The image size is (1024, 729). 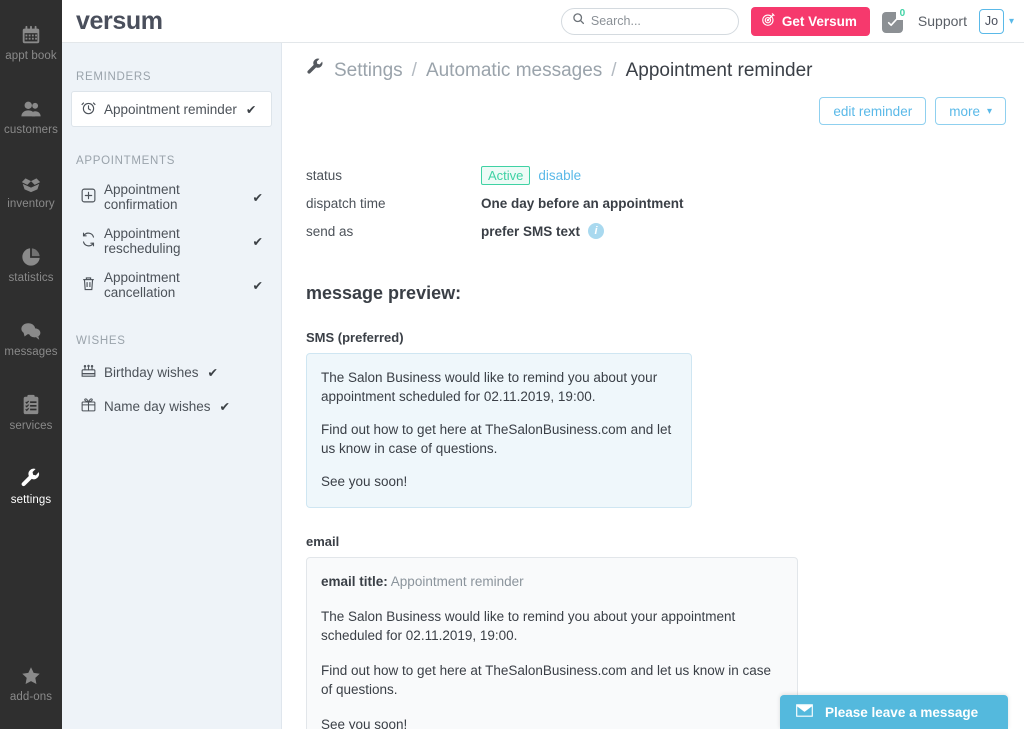 I want to click on email-title-label: email title:, so click(x=354, y=581).